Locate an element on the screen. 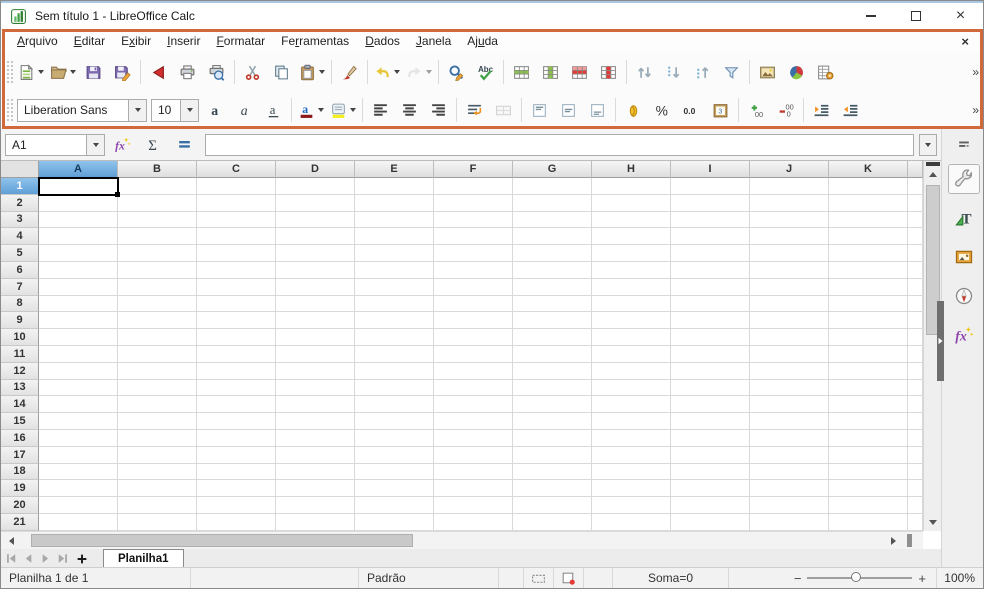 This screenshot has height=589, width=984. toolbar-grip is located at coordinates (9, 110).